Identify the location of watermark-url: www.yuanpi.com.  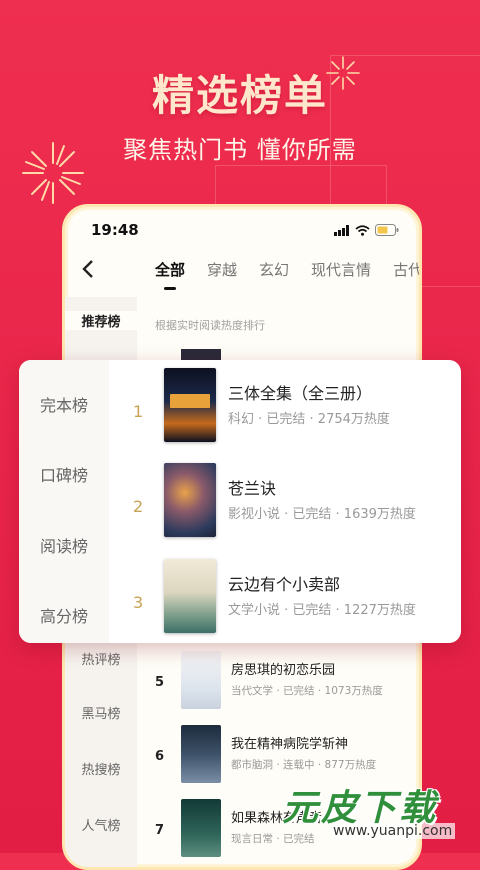
(393, 831).